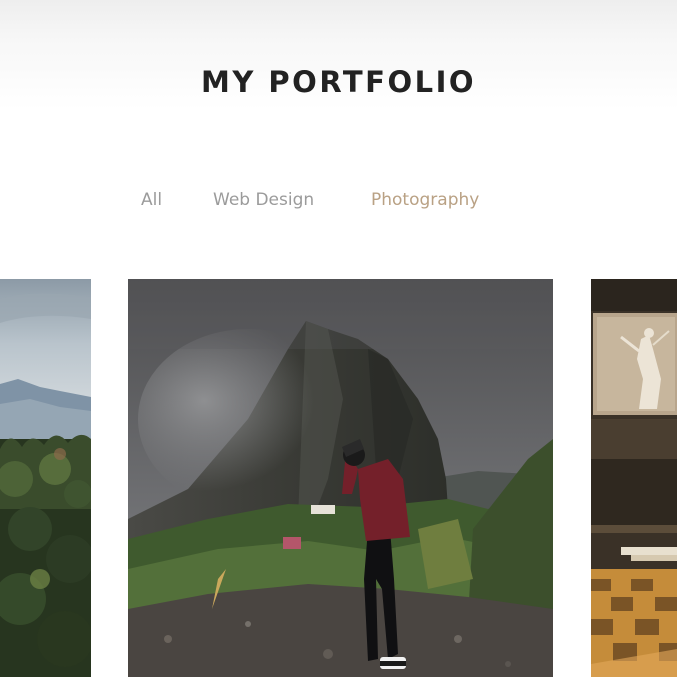 Image resolution: width=677 pixels, height=677 pixels. What do you see at coordinates (425, 200) in the screenshot?
I see `filter-photography: Photography` at bounding box center [425, 200].